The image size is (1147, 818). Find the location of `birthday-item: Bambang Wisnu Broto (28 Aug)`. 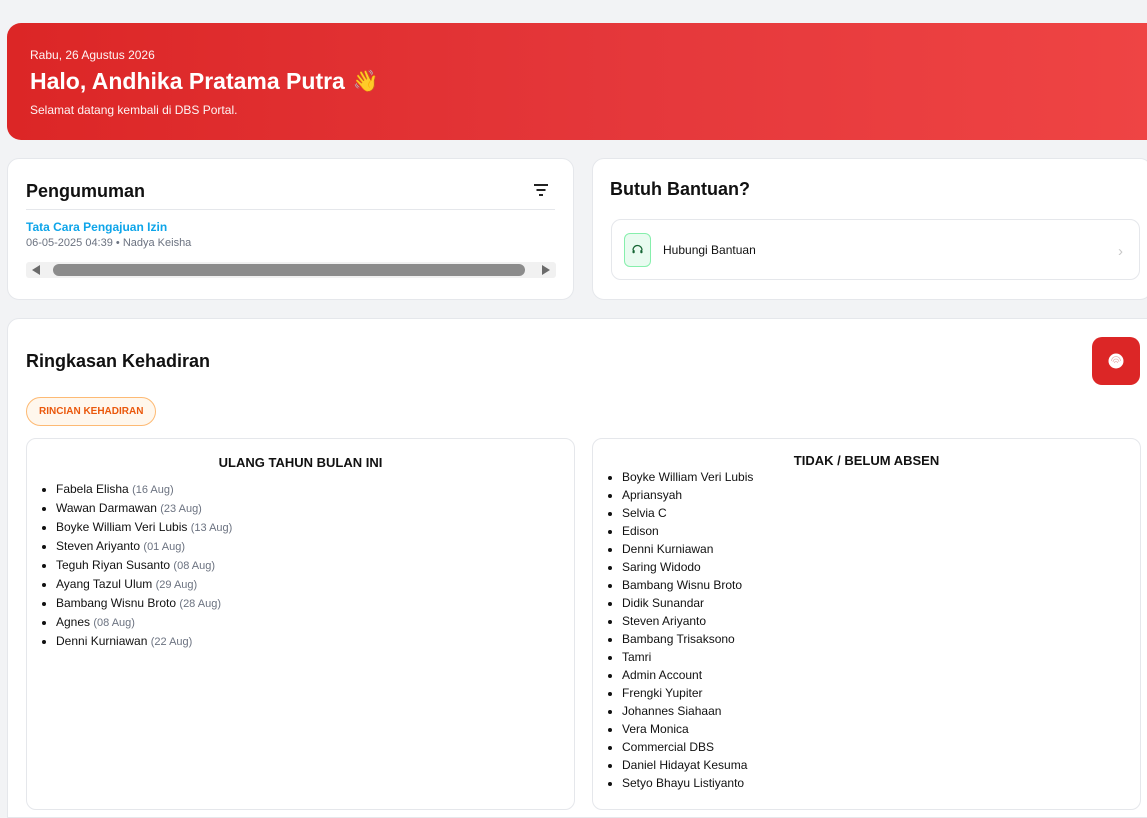

birthday-item: Bambang Wisnu Broto (28 Aug) is located at coordinates (315, 603).